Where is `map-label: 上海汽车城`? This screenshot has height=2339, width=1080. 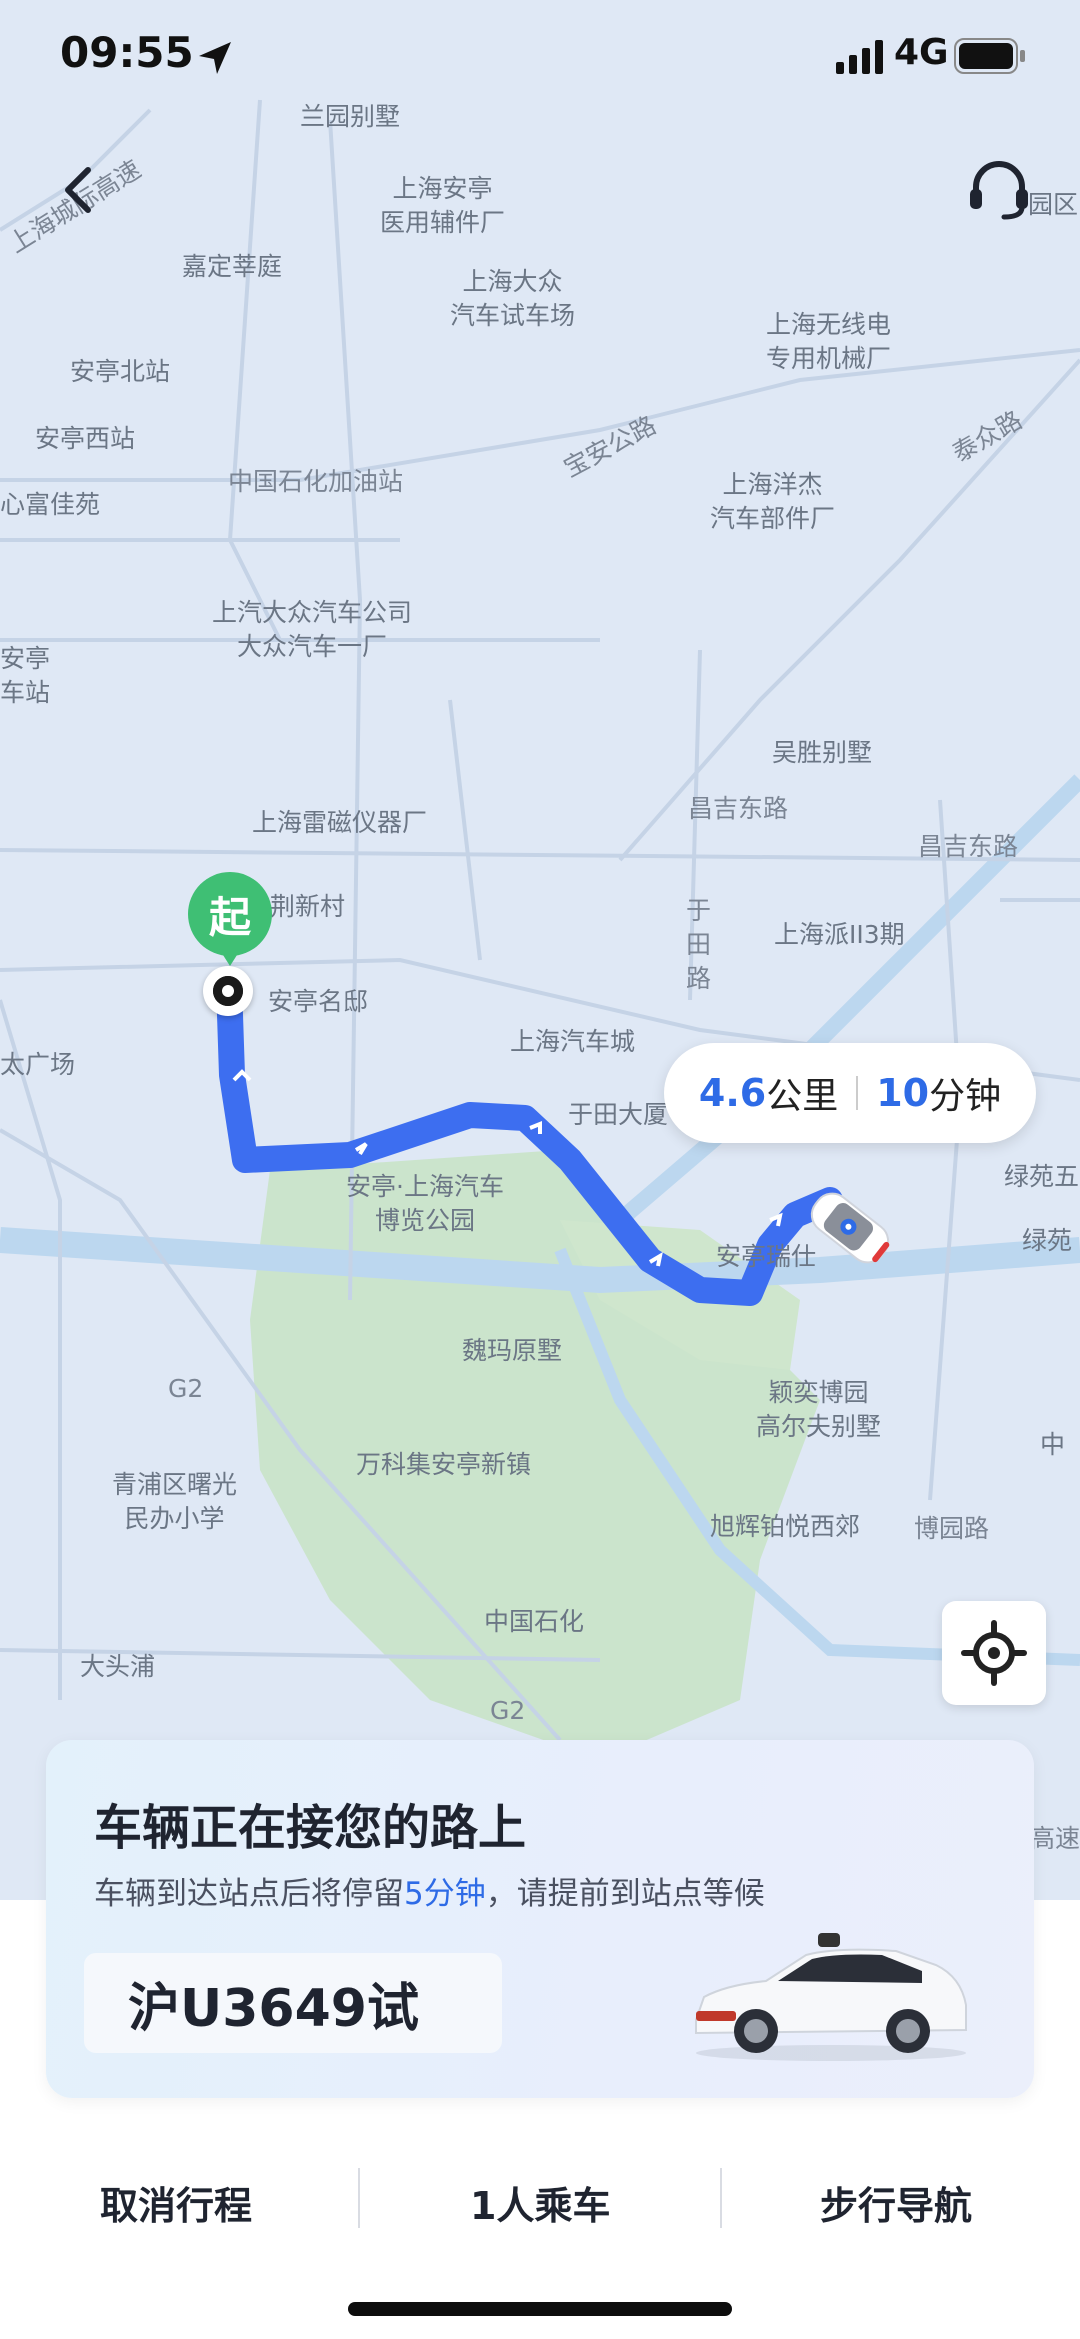
map-label: 上海汽车城 is located at coordinates (573, 1041).